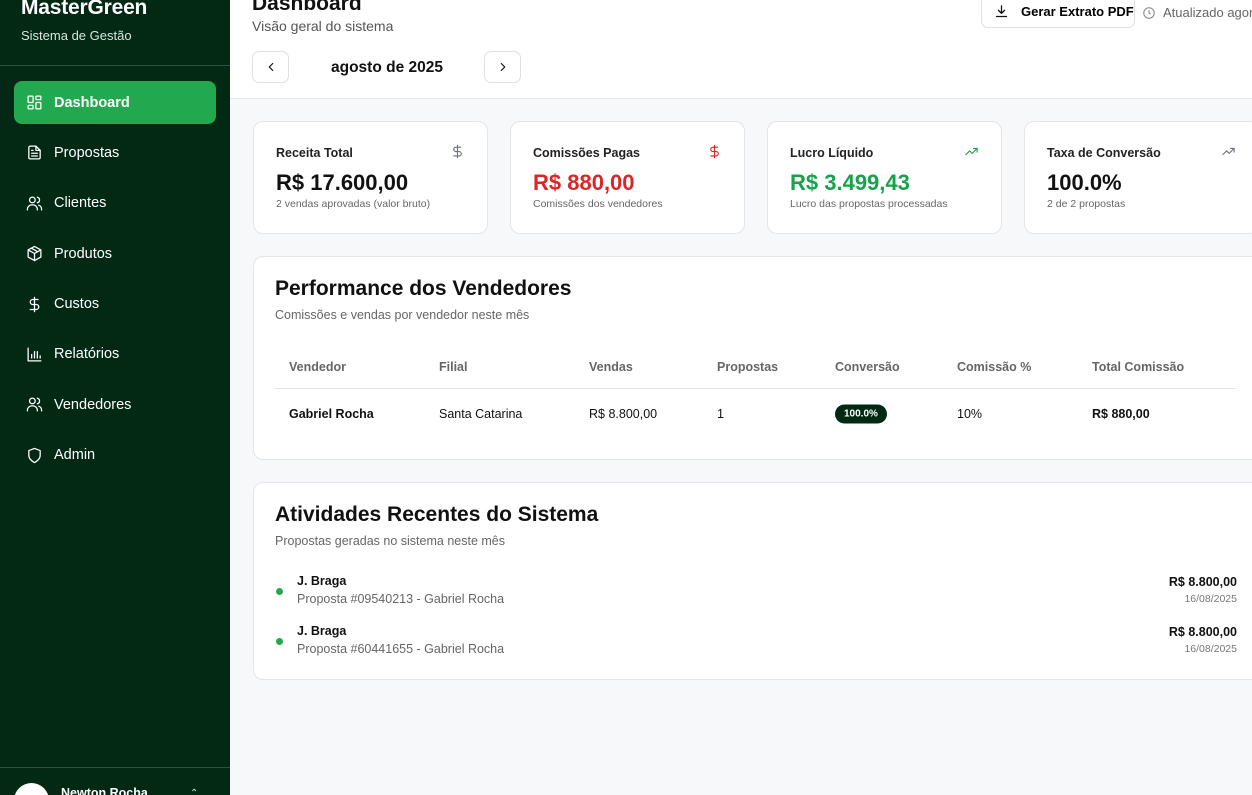 The image size is (1252, 795). Describe the element at coordinates (423, 288) in the screenshot. I see `performance-title: Performance dos Vendedores` at that location.